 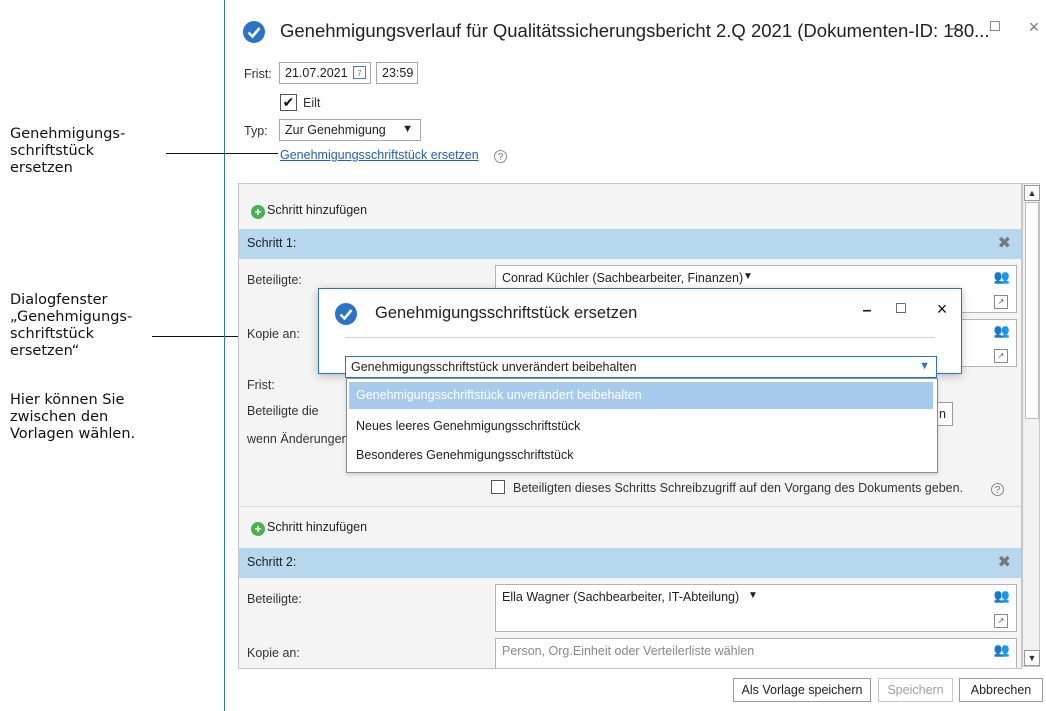 I want to click on add-step-button-2: + Schritt hinzufügen, so click(x=309, y=528).